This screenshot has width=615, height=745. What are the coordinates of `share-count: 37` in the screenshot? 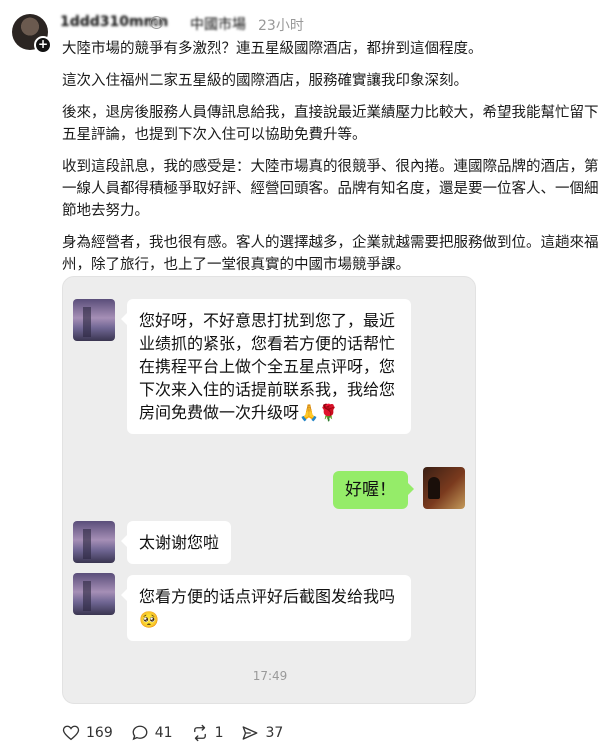 It's located at (274, 733).